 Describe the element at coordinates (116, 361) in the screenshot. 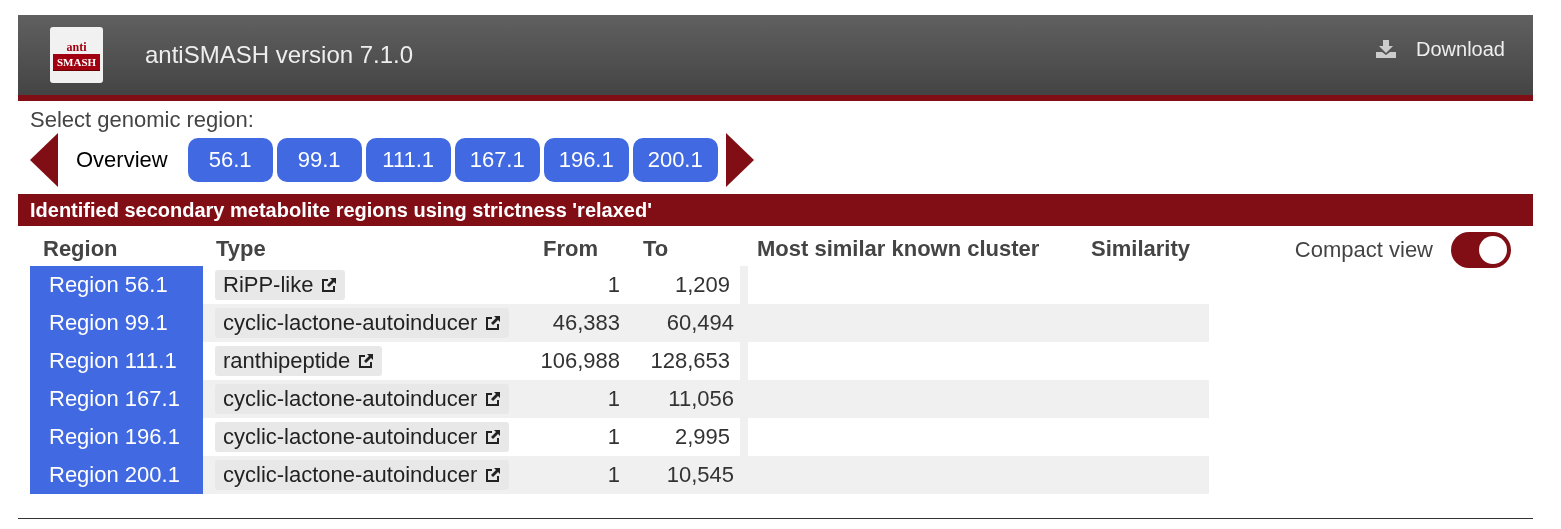

I see `region-link: Region 111.1` at that location.